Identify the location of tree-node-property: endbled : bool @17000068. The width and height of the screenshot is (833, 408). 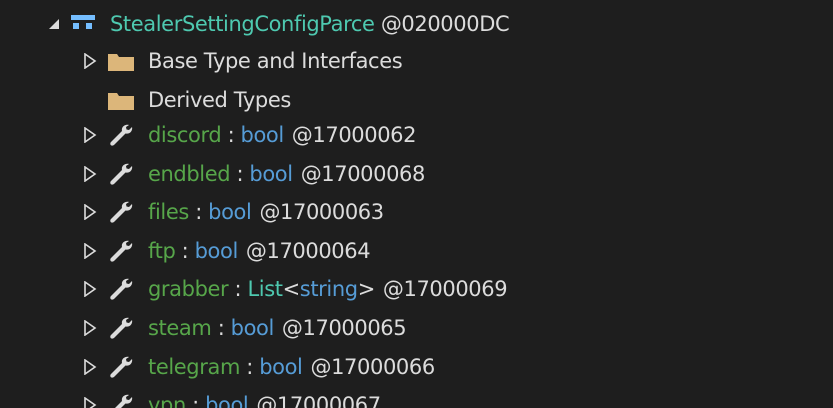
(252, 174).